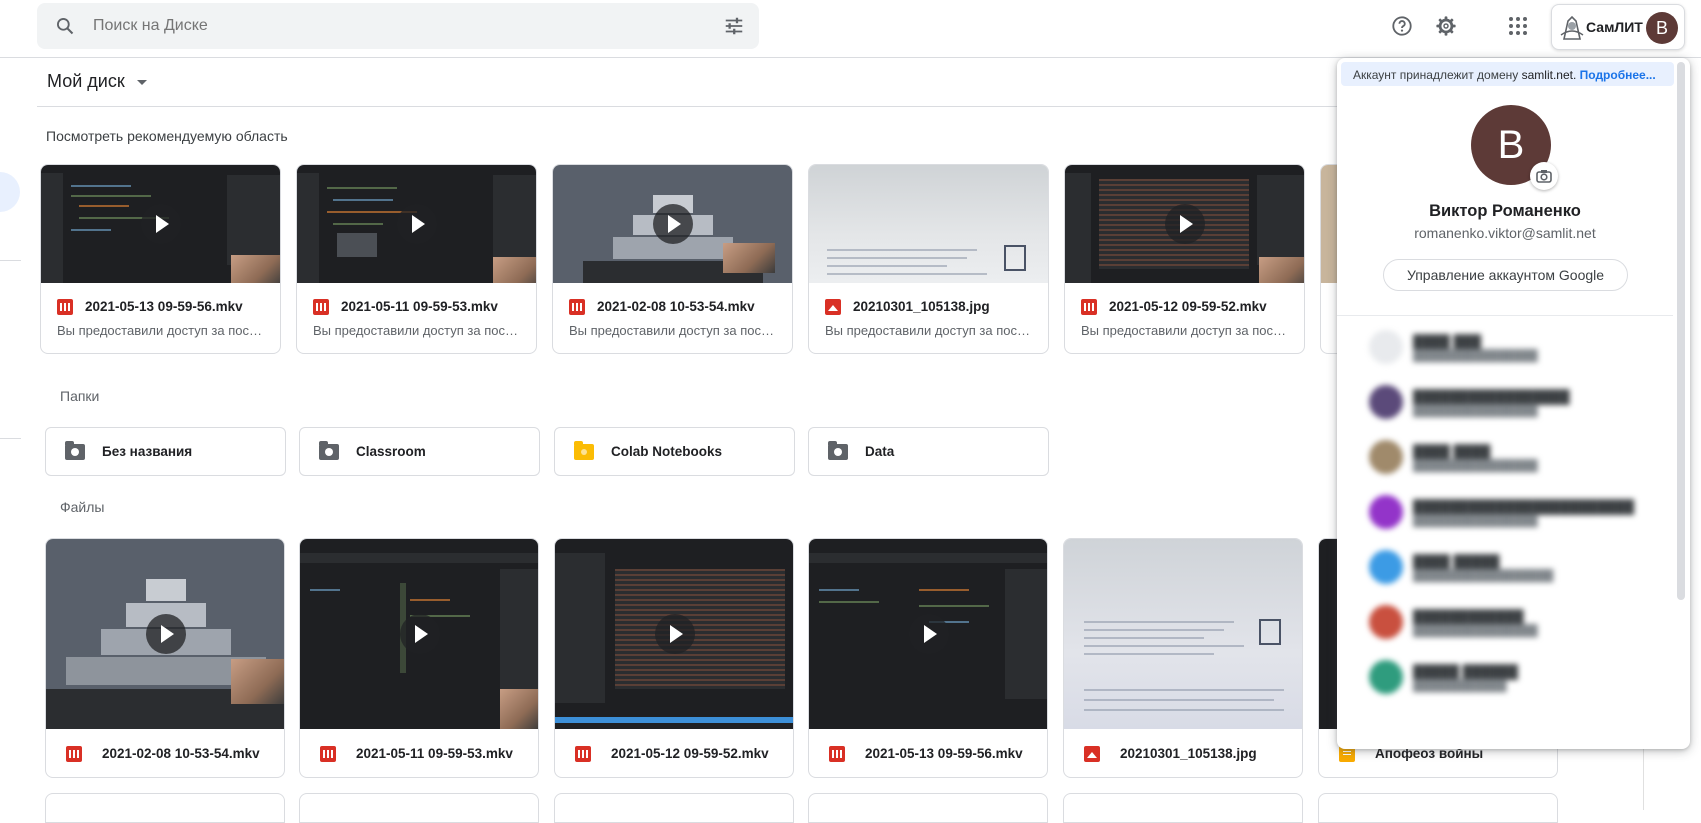 Image resolution: width=1701 pixels, height=823 pixels. What do you see at coordinates (164, 306) in the screenshot?
I see `file-name: 2021-05-13 09-59-56.mkv` at bounding box center [164, 306].